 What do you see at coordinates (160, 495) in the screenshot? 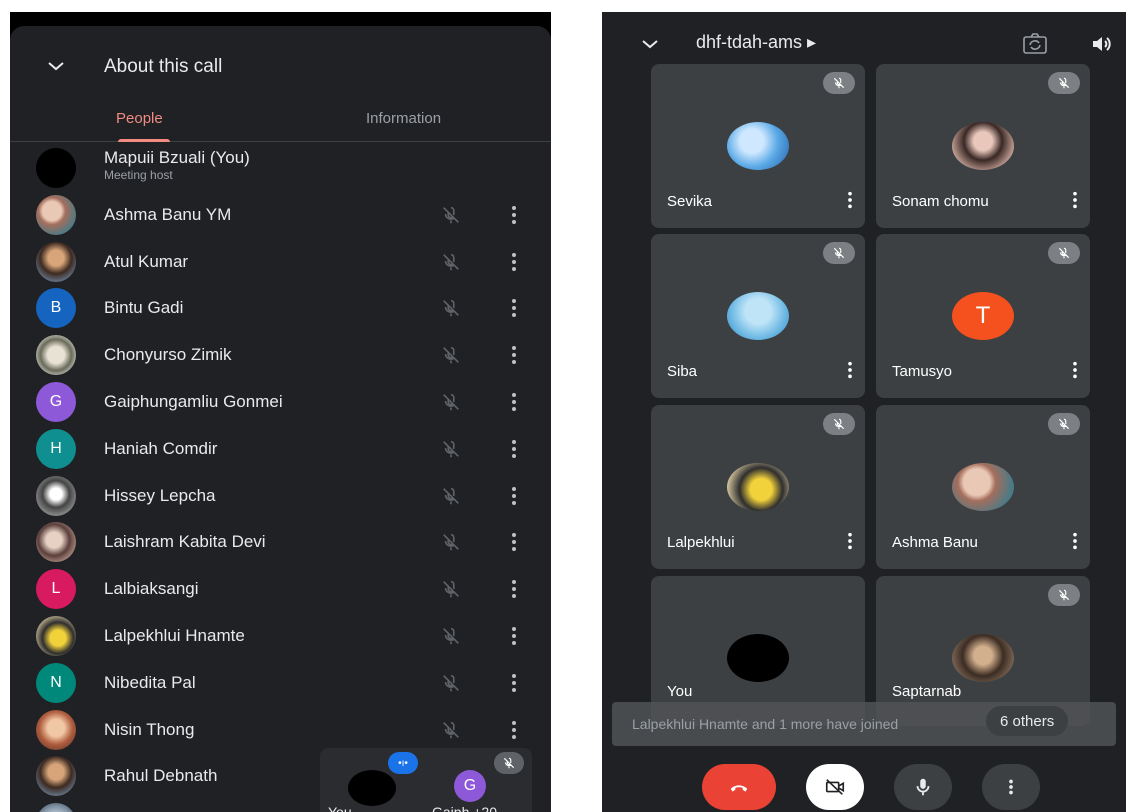
I see `participant-name: Hissey Lepcha` at bounding box center [160, 495].